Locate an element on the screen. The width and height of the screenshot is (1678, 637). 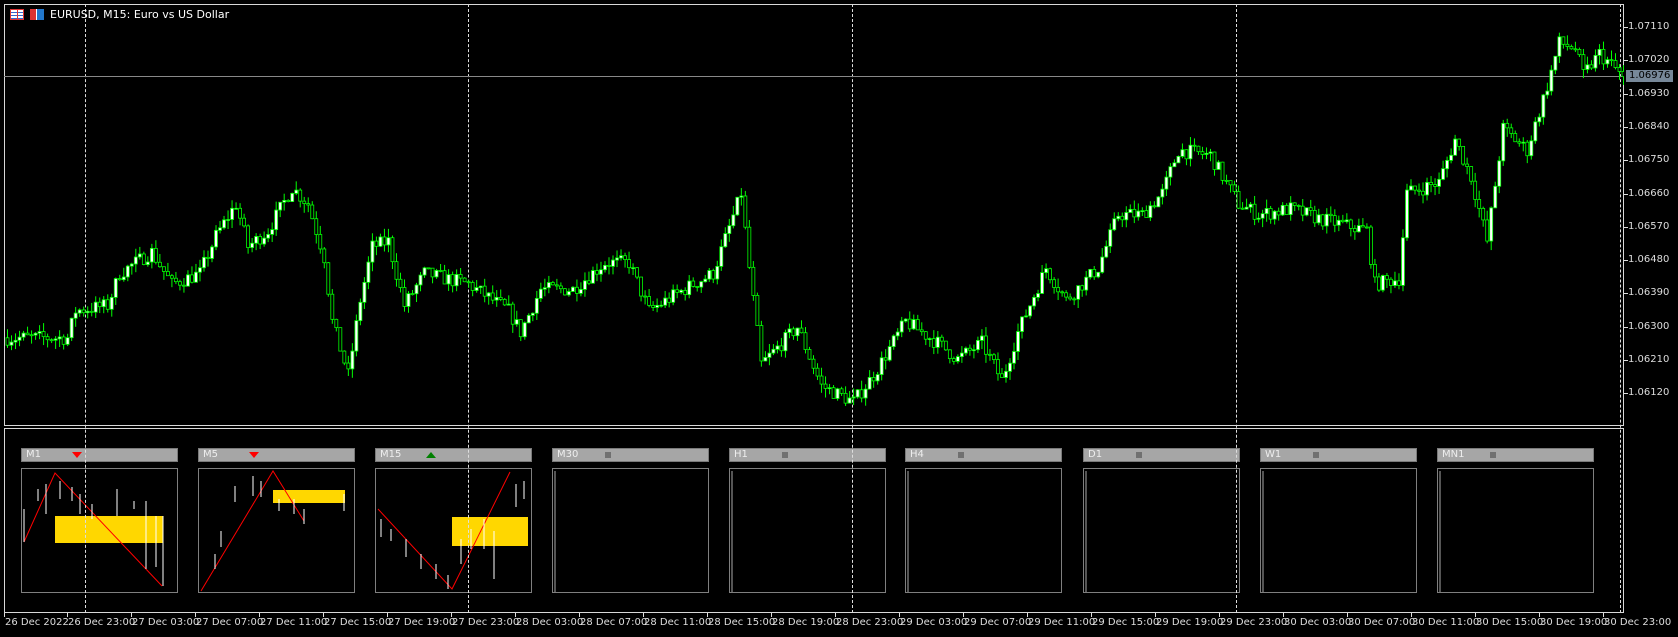
panel-header: M15 is located at coordinates (453, 455).